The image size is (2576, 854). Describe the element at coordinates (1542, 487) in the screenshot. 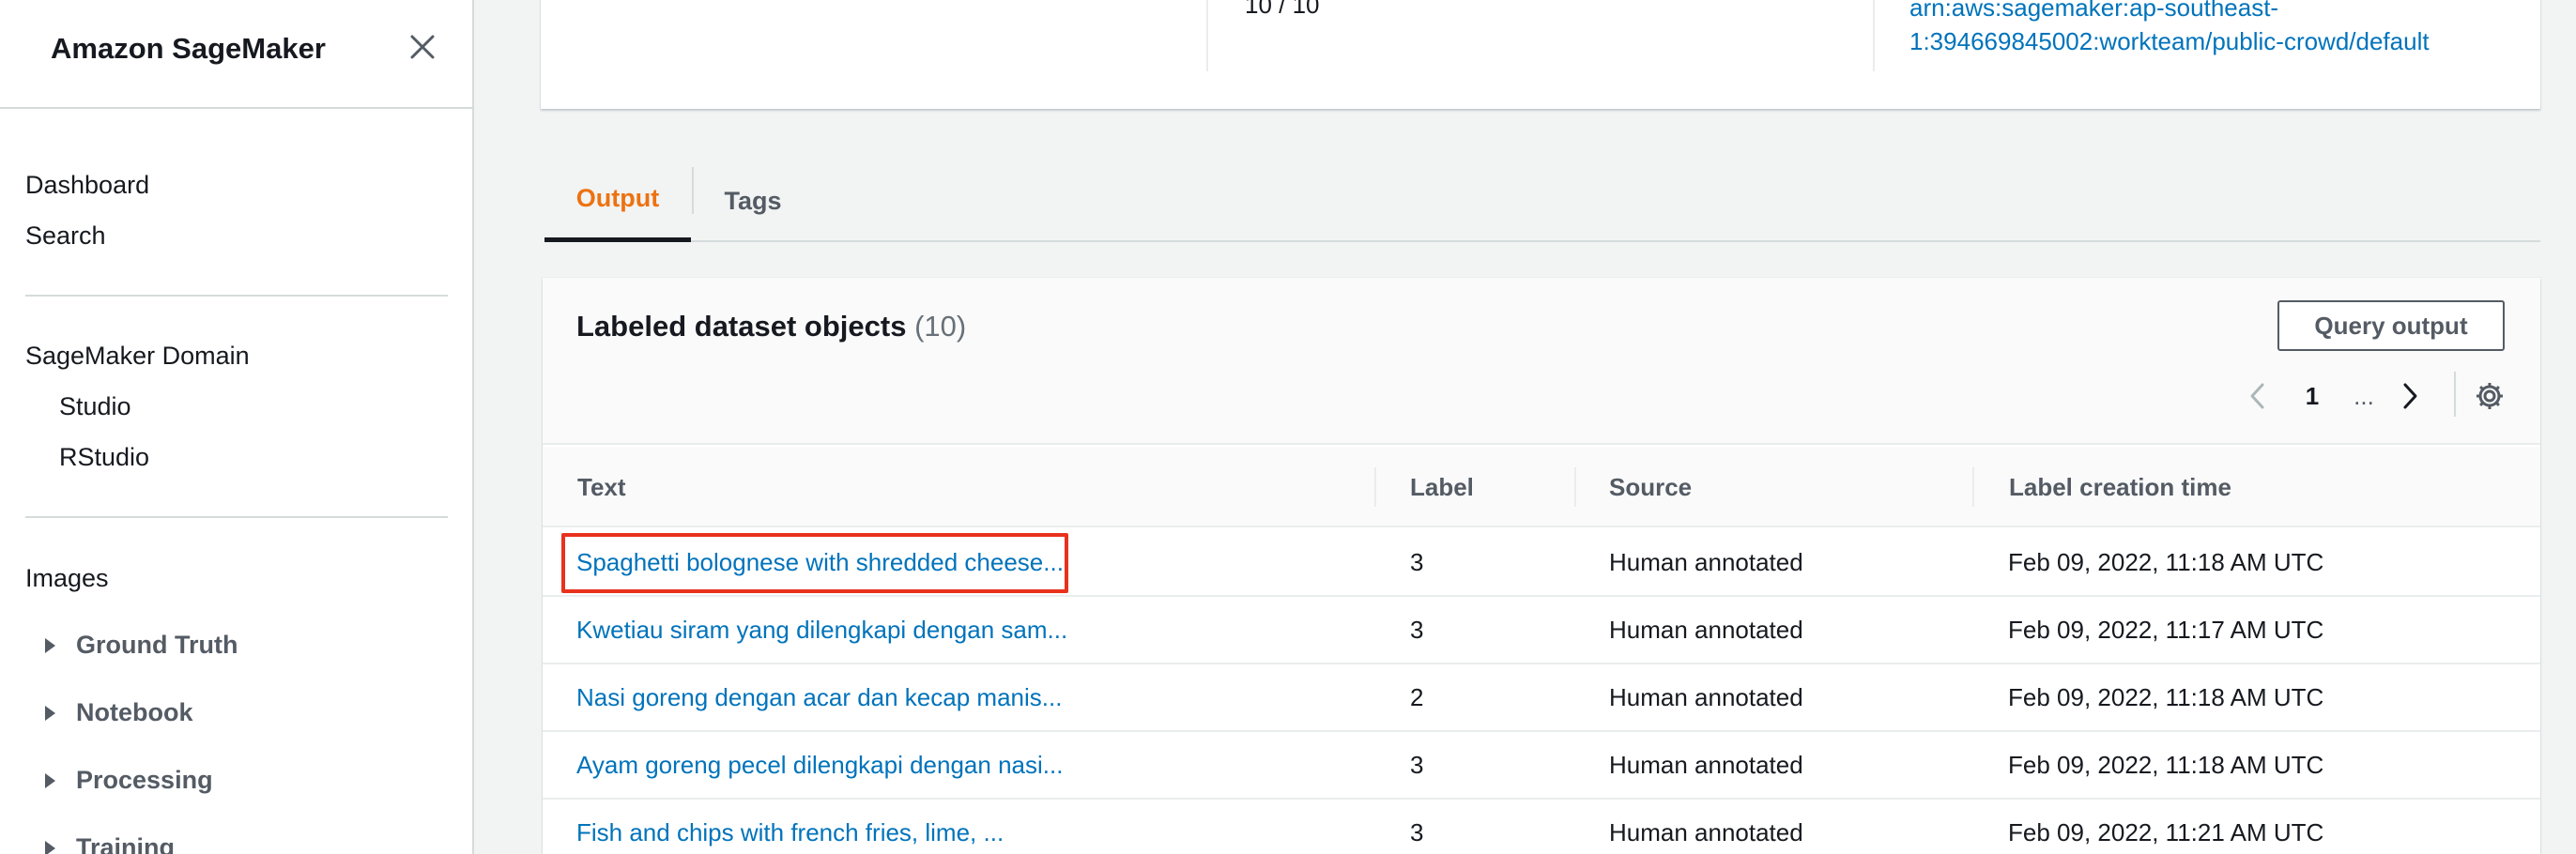

I see `table-header: Text Label Source Label creation time` at that location.